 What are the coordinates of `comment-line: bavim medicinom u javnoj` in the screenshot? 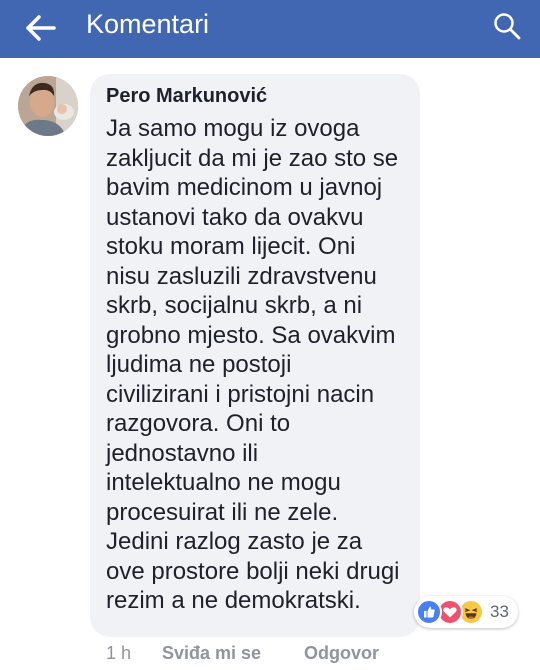 It's located at (244, 187).